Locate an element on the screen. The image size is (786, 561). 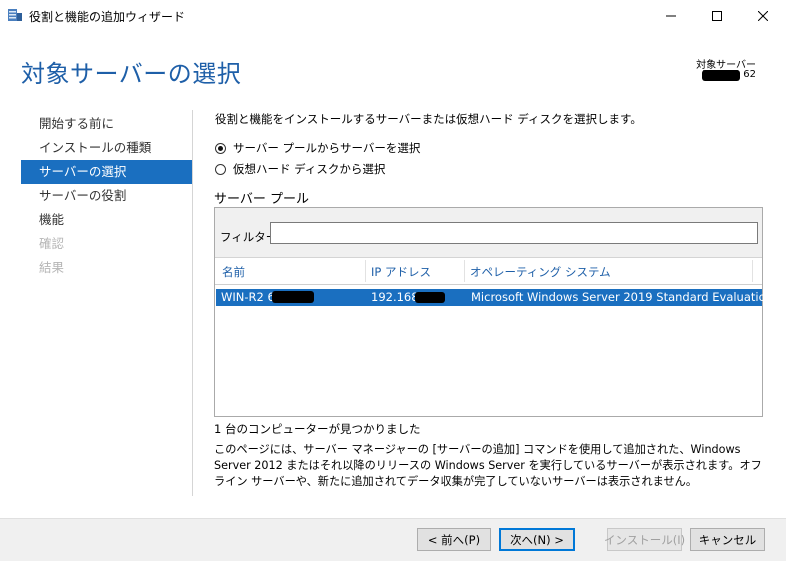
nav-item-server-selection: サーバーの選択 is located at coordinates (106, 172).